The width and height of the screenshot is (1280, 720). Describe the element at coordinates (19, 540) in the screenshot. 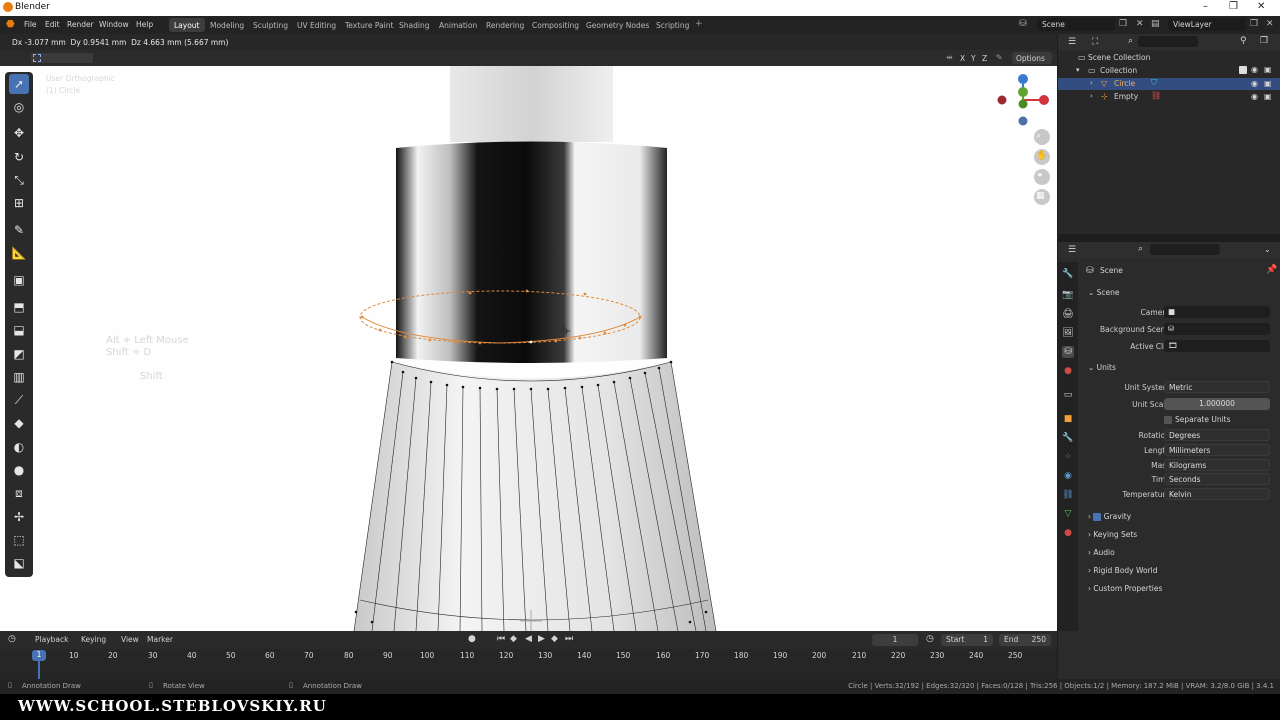

I see `shear-tool-icon: ⬚` at that location.